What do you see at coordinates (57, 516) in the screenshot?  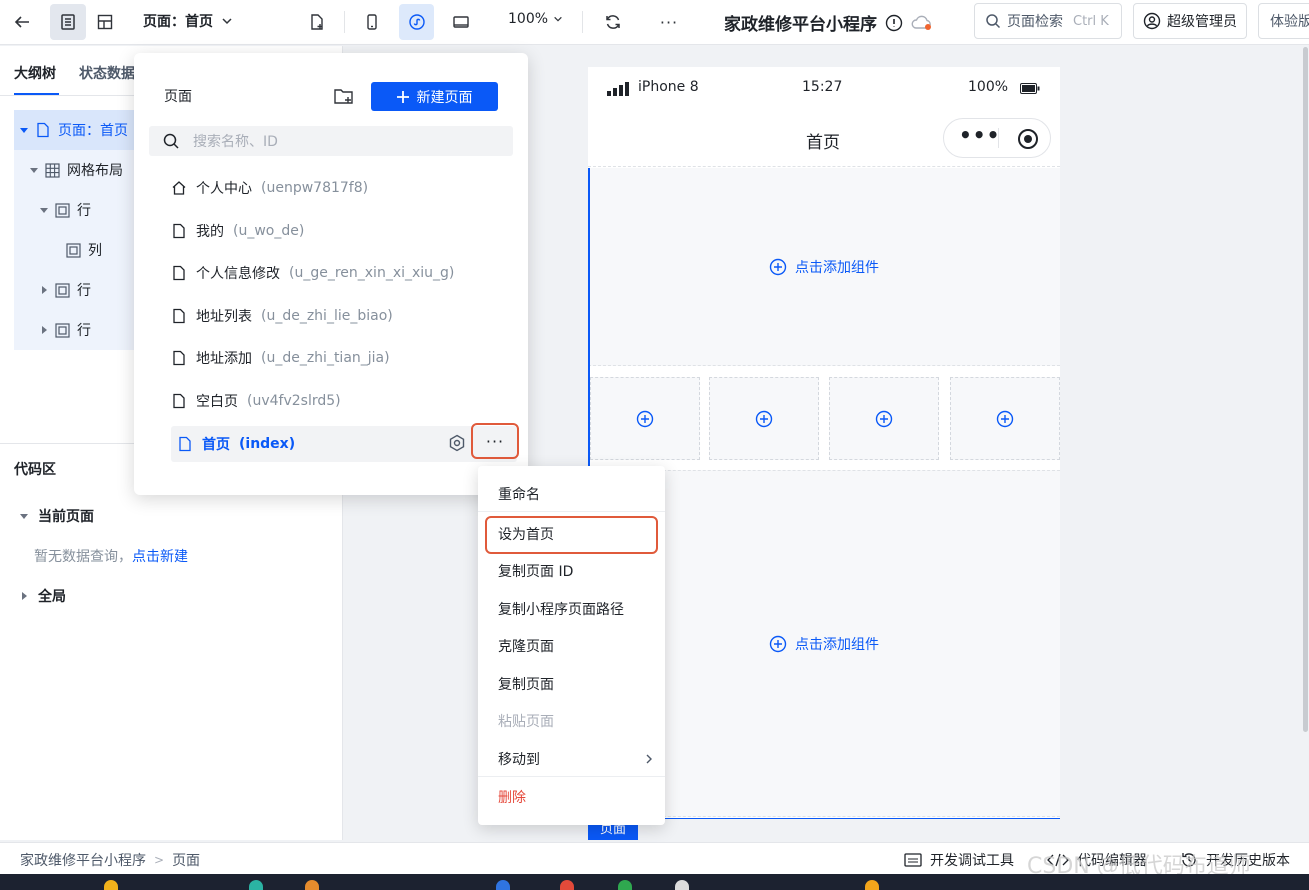 I see `current-page-section: 当前页面` at bounding box center [57, 516].